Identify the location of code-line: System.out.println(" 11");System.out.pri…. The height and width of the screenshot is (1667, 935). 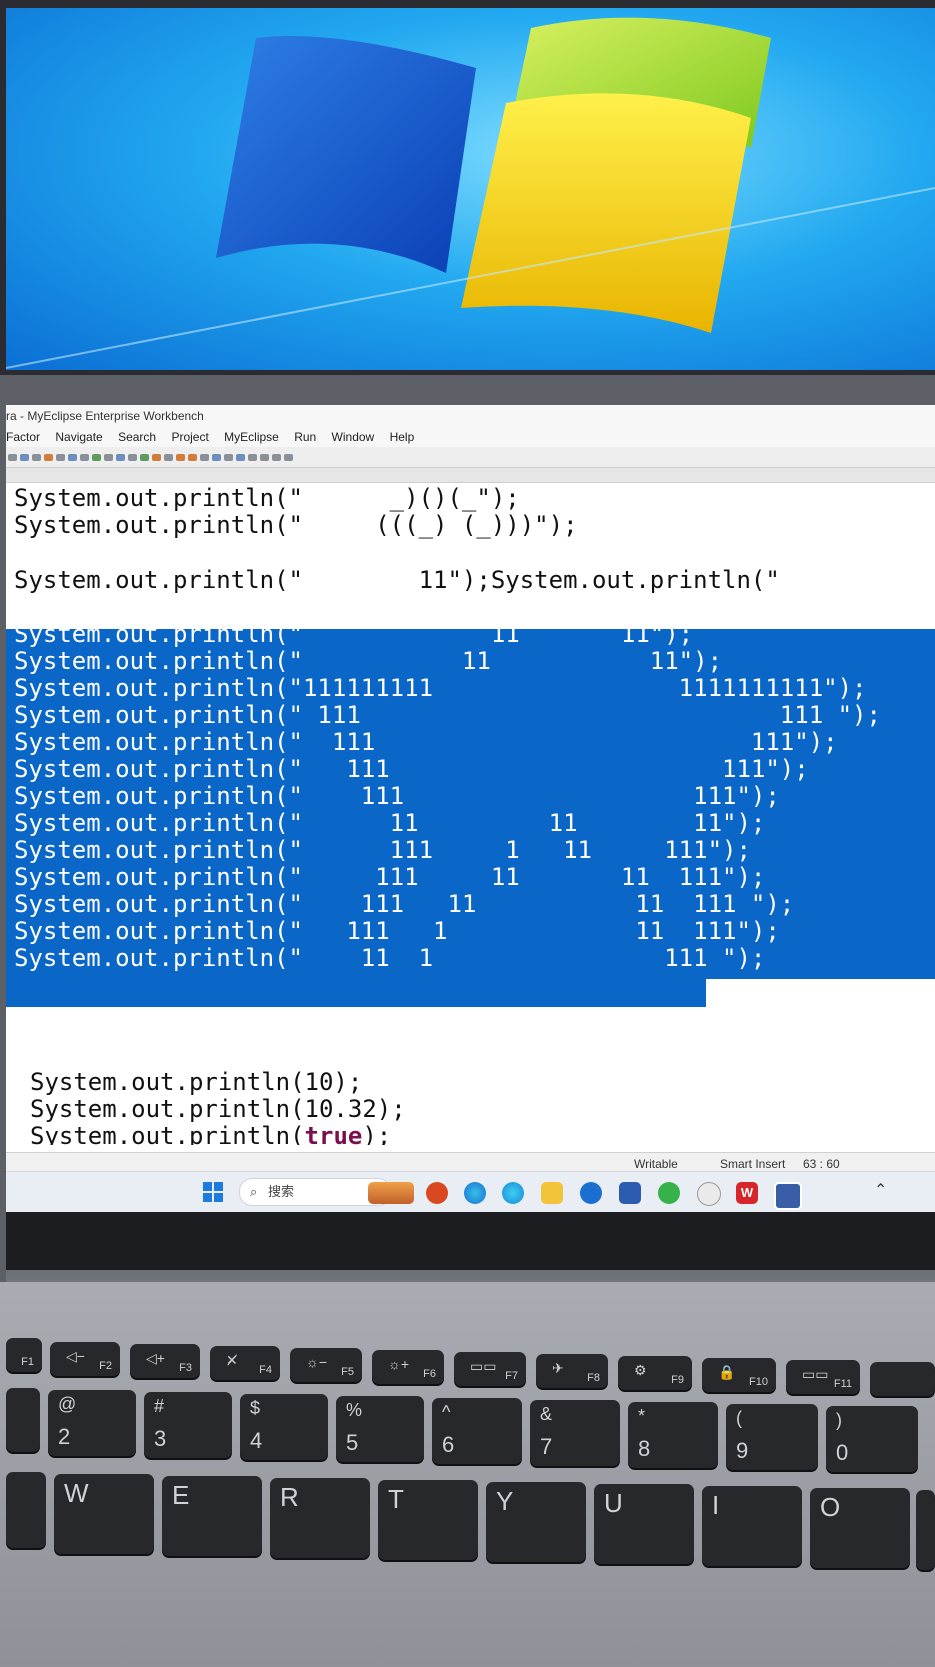
(393, 580).